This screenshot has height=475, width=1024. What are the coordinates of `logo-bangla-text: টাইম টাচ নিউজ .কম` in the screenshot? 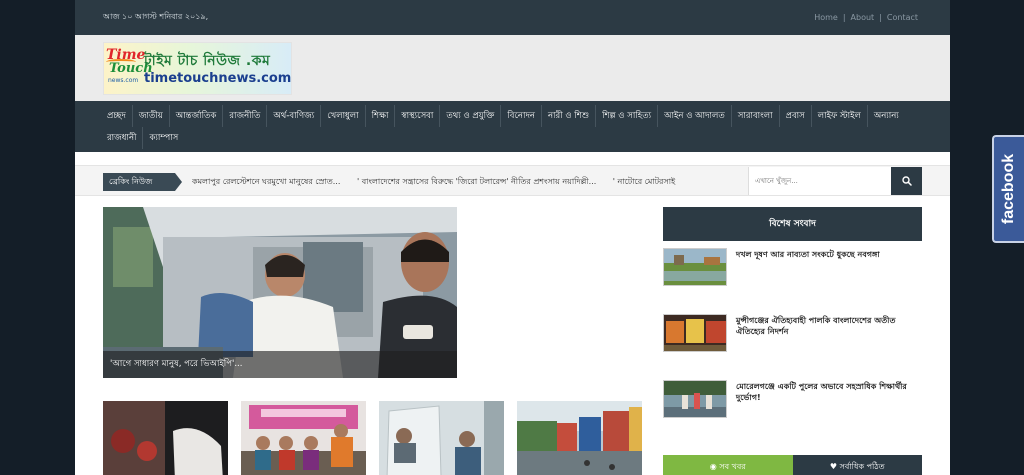 It's located at (207, 61).